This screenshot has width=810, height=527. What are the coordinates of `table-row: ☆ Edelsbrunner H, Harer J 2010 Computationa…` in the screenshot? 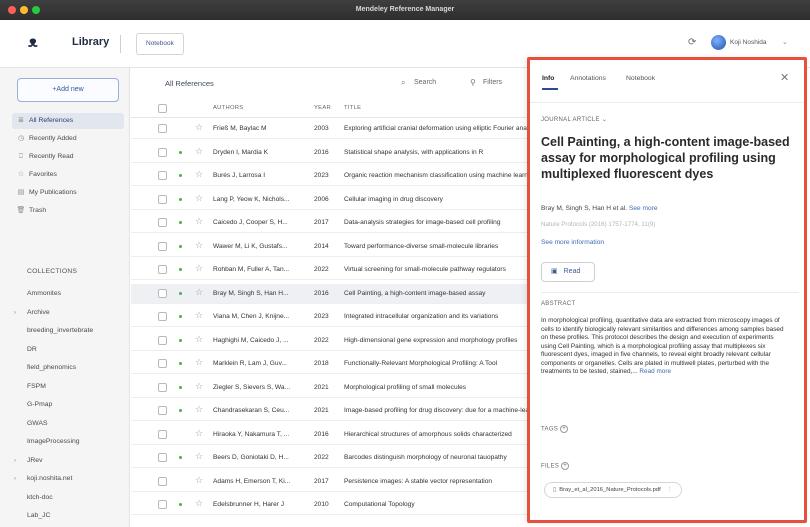 It's located at (331, 505).